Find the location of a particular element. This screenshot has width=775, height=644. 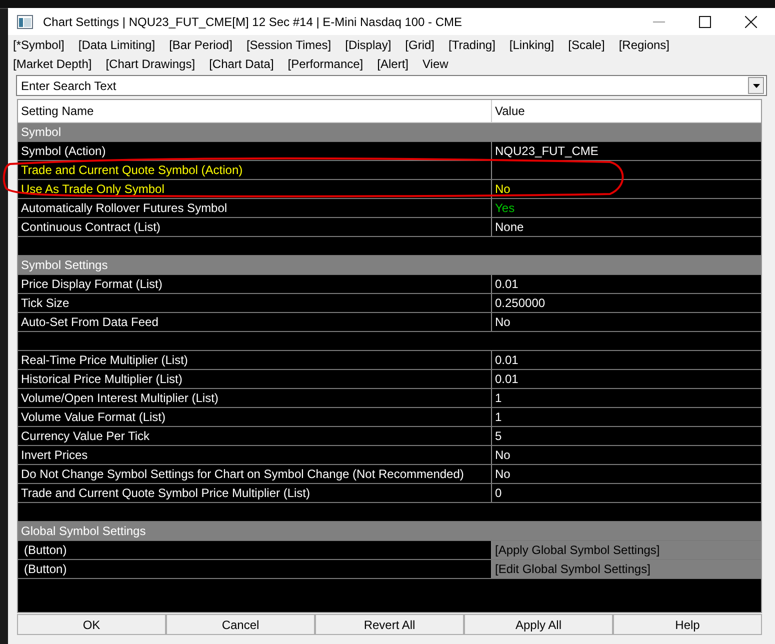

settings-tab: [*Symbol] is located at coordinates (38, 45).